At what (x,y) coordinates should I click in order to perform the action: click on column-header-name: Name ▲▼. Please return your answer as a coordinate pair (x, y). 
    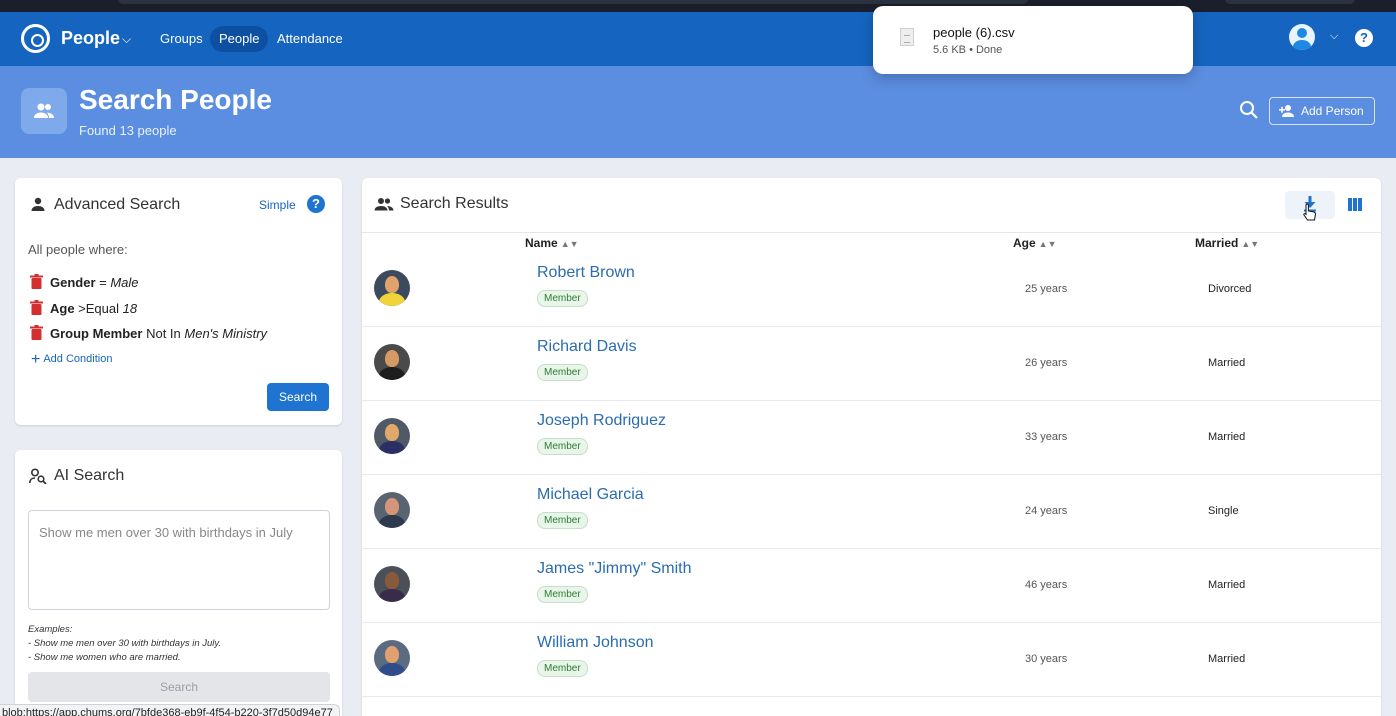
    Looking at the image, I should click on (552, 243).